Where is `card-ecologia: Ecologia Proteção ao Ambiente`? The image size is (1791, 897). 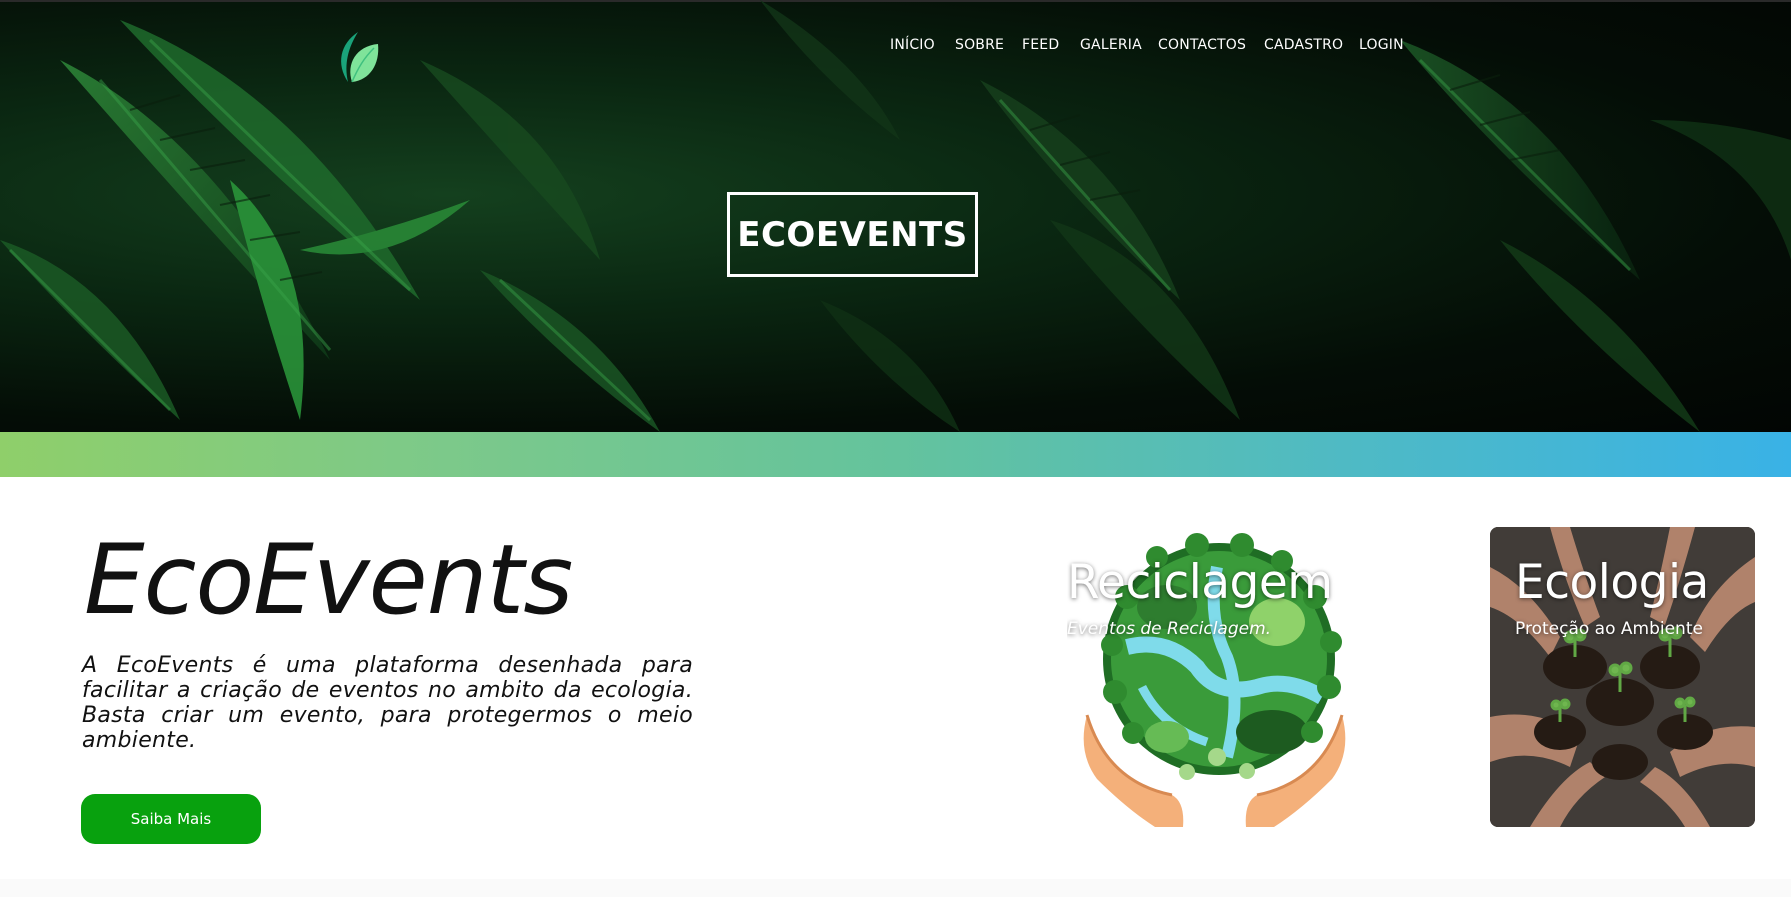
card-ecologia: Ecologia Proteção ao Ambiente is located at coordinates (1622, 677).